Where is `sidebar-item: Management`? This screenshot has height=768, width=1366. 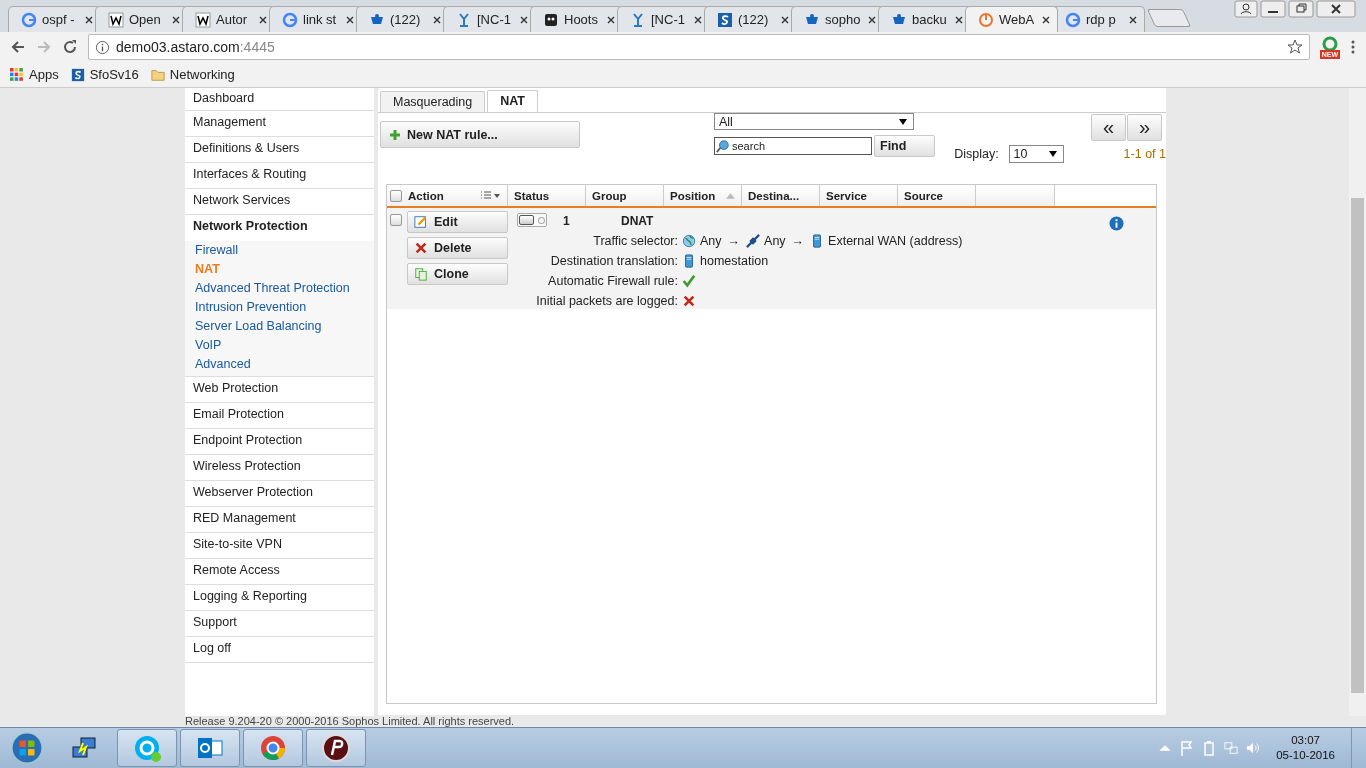 sidebar-item: Management is located at coordinates (279, 124).